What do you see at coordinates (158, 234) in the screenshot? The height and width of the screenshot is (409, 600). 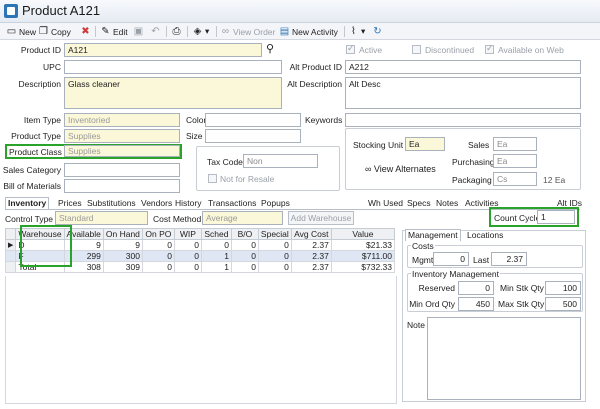 I see `column-header: On PO` at bounding box center [158, 234].